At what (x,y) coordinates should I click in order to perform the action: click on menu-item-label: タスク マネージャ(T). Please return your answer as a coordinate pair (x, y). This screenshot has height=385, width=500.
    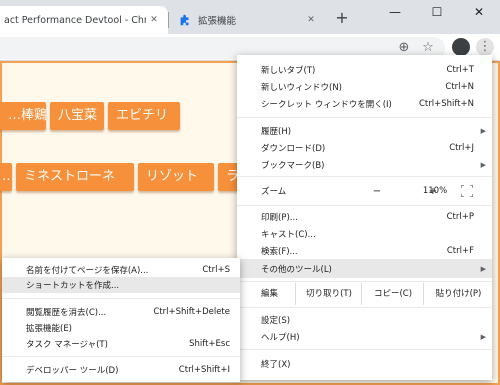
    Looking at the image, I should click on (67, 344).